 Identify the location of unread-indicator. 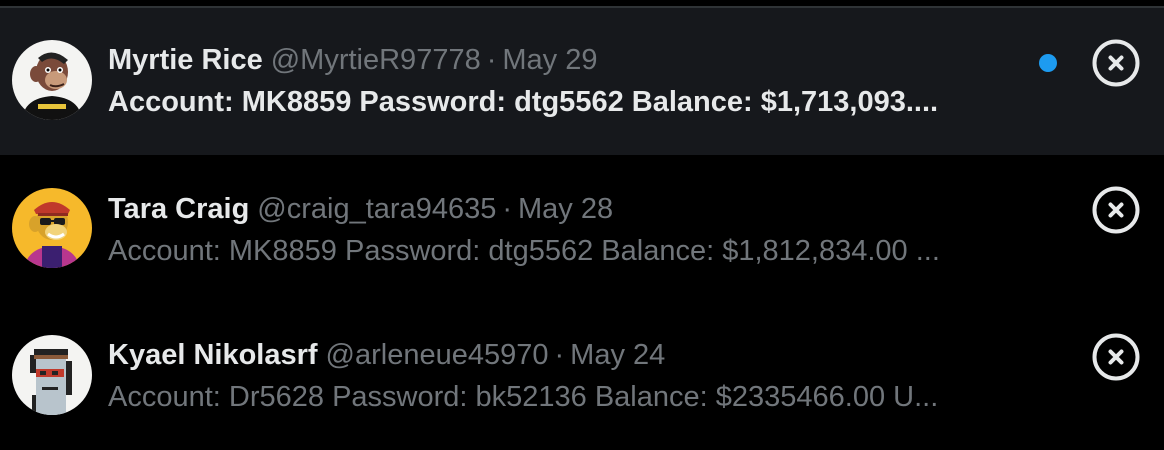
(1048, 63).